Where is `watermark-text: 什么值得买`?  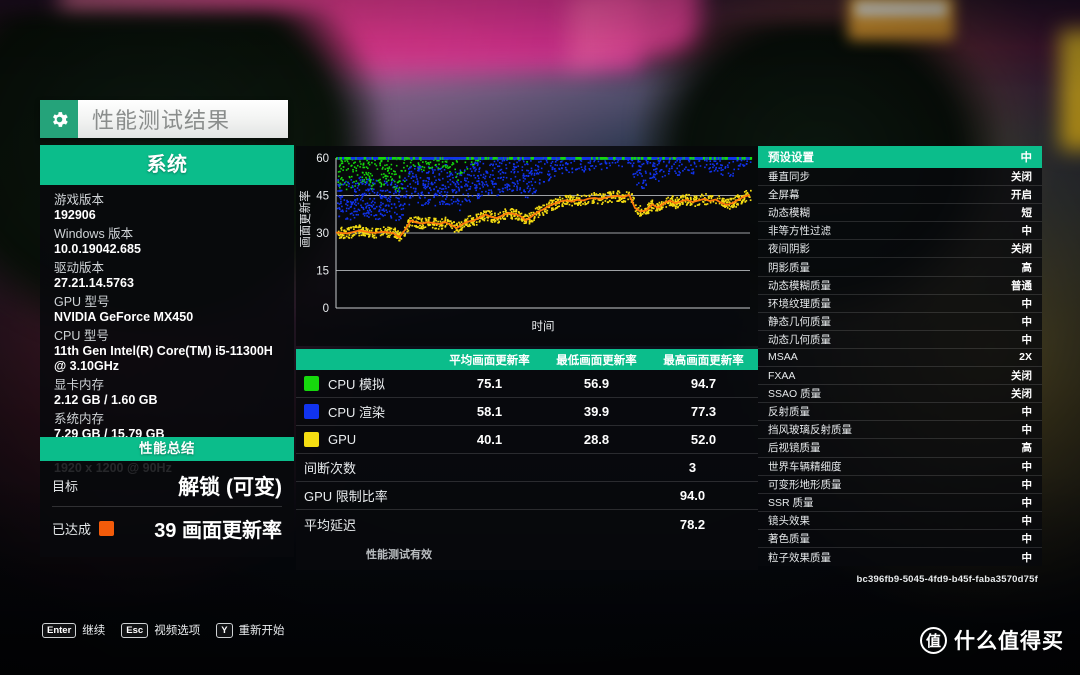 watermark-text: 什么值得买 is located at coordinates (1009, 641).